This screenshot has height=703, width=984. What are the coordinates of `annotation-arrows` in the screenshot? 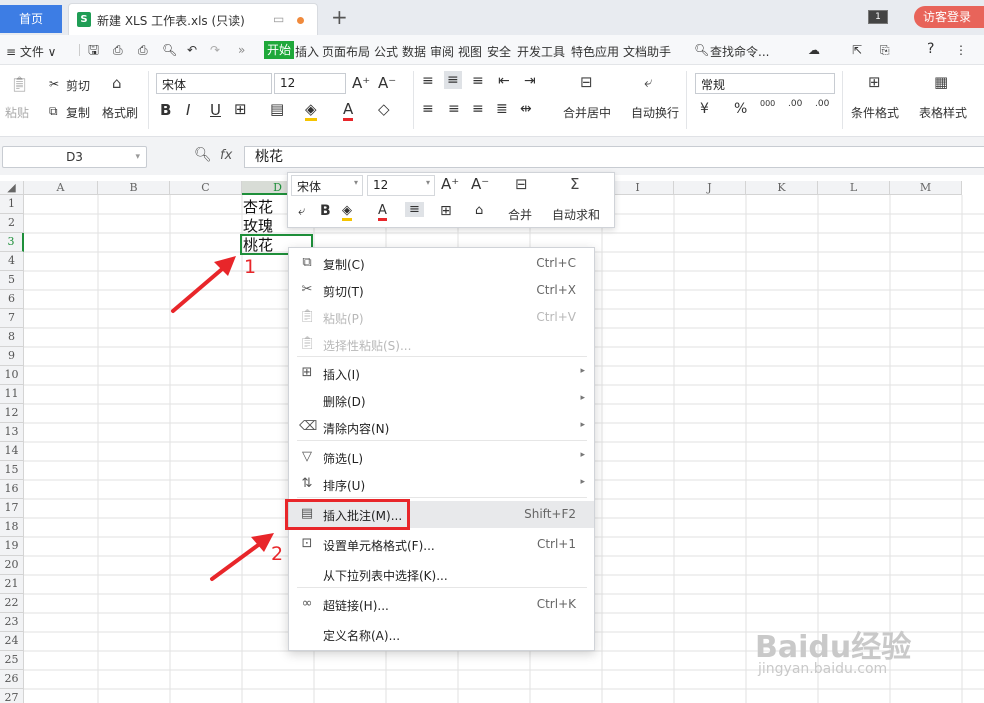 It's located at (222, 418).